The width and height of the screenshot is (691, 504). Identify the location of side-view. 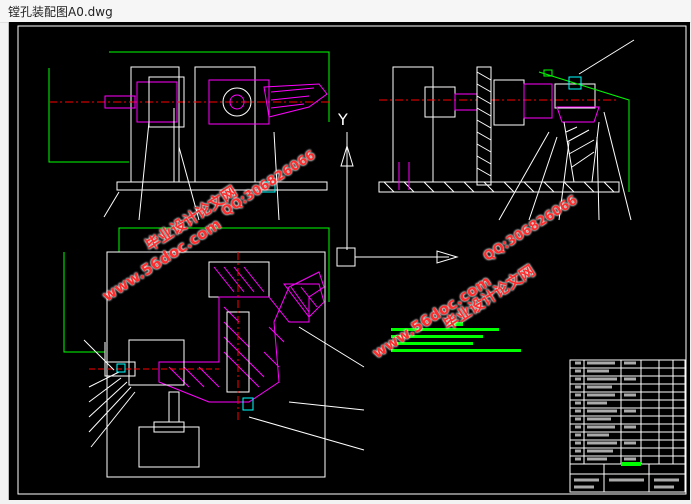
(506, 130).